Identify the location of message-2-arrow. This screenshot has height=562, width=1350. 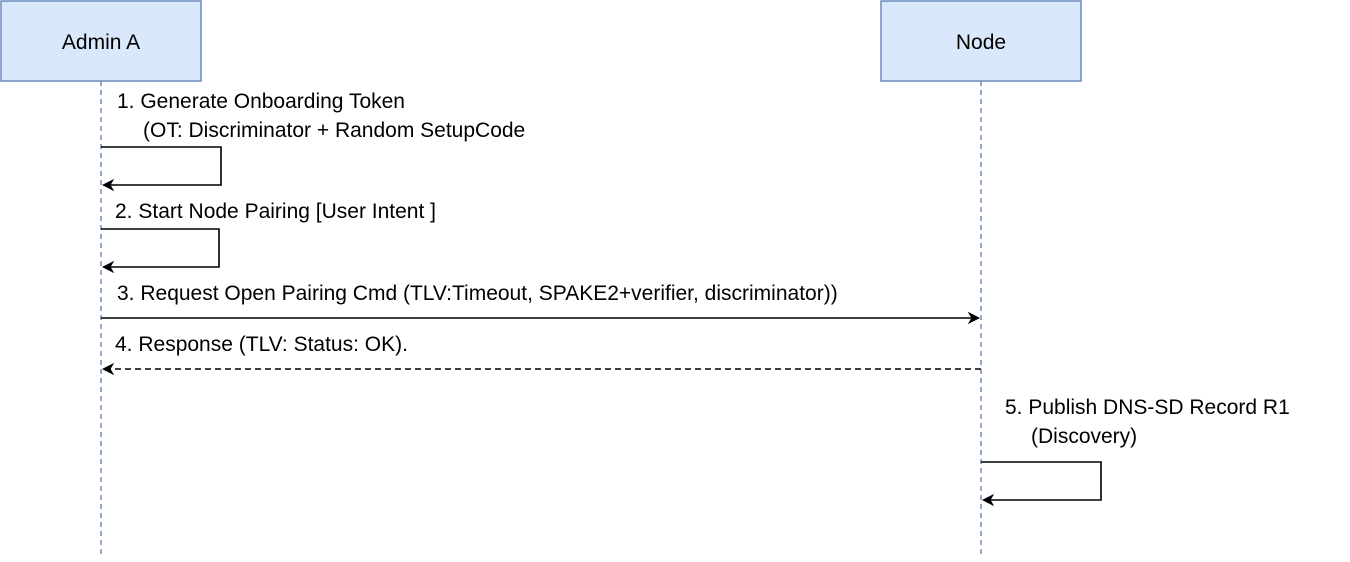
(160, 247).